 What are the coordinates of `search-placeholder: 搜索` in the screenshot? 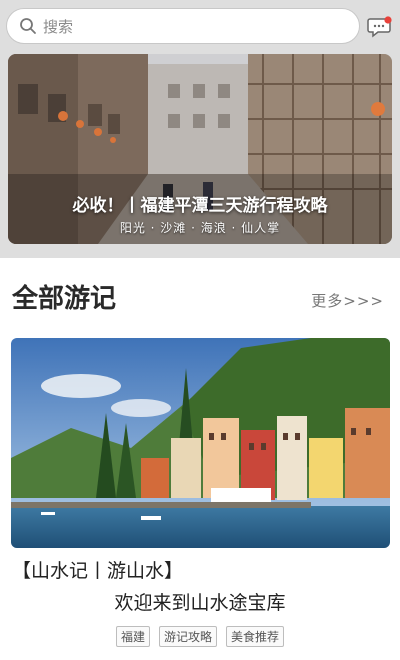 It's located at (58, 26).